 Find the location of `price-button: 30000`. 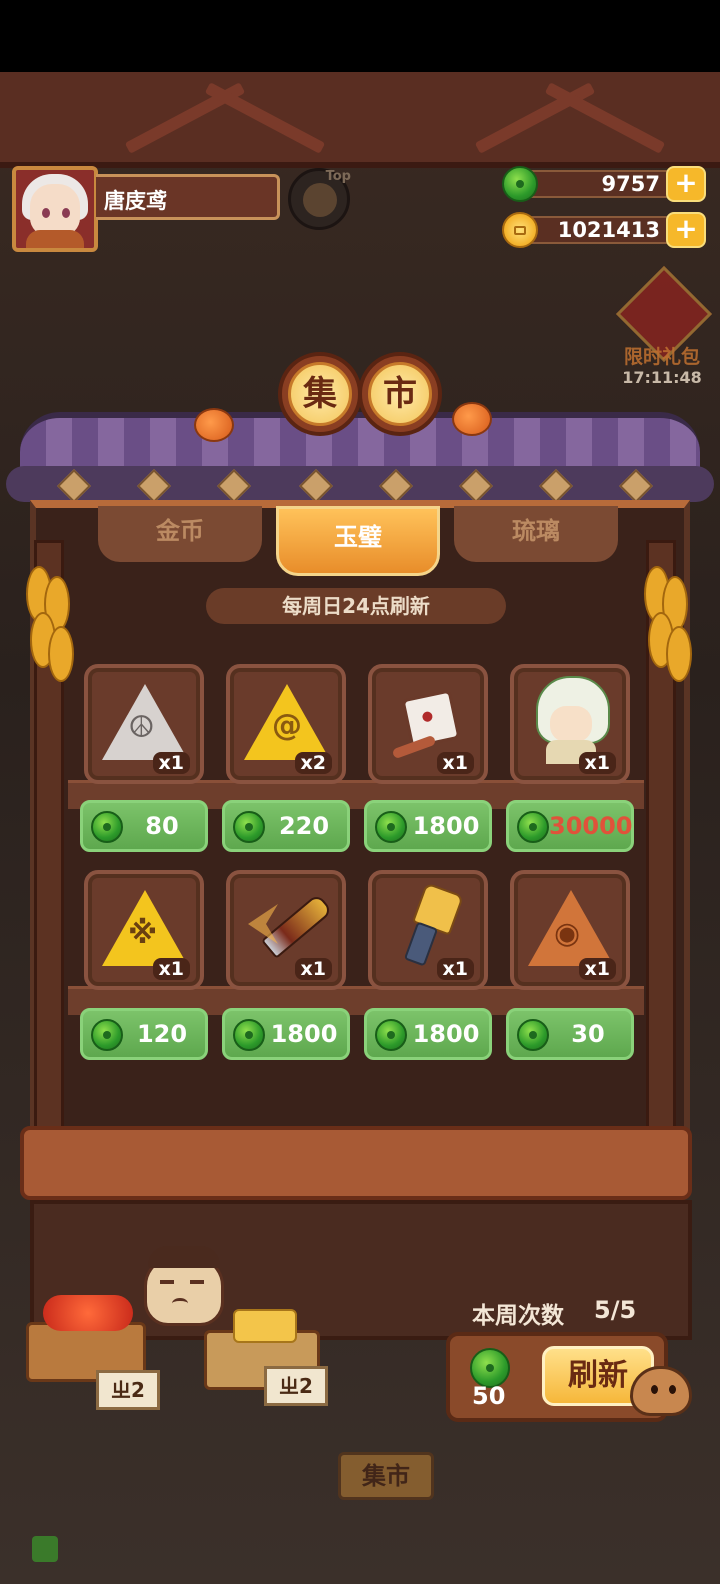

price-button: 30000 is located at coordinates (570, 826).